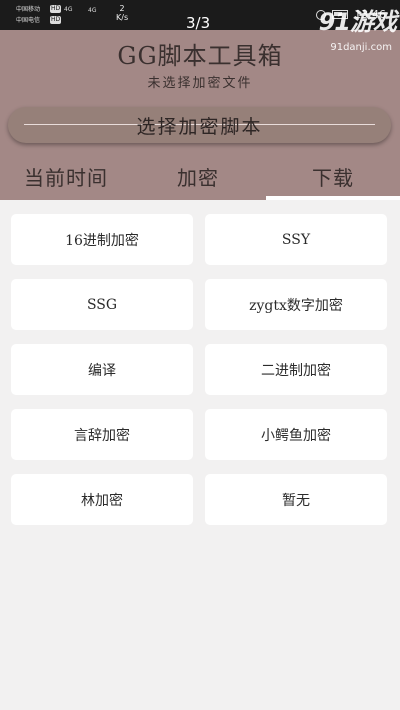 This screenshot has width=400, height=710. I want to click on tab-current-time: 当前时间, so click(66, 181).